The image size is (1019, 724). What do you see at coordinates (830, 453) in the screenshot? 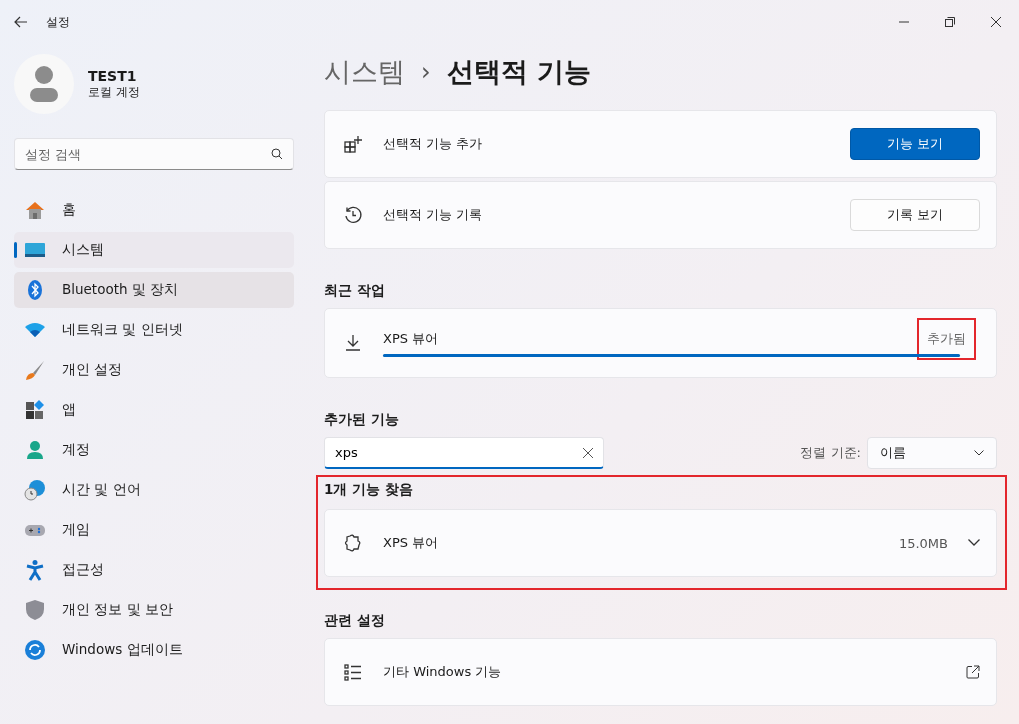
I see `sort-label: 정렬 기준:` at bounding box center [830, 453].